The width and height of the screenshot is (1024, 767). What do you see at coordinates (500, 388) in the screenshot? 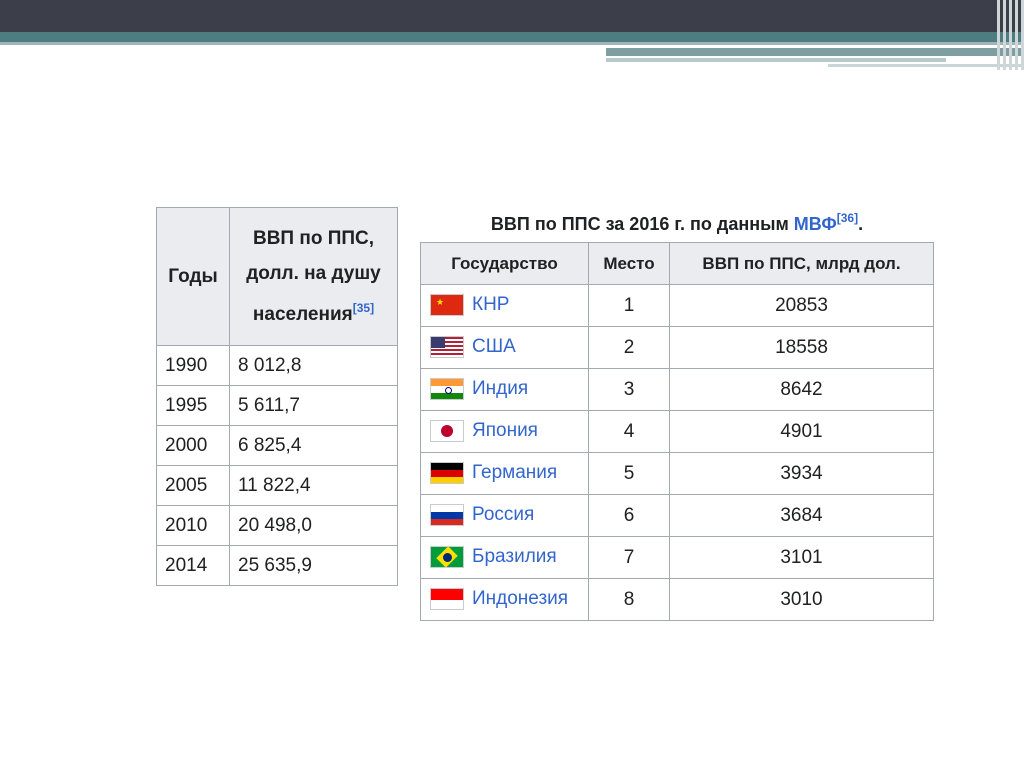
I see `country-link: Индия` at bounding box center [500, 388].